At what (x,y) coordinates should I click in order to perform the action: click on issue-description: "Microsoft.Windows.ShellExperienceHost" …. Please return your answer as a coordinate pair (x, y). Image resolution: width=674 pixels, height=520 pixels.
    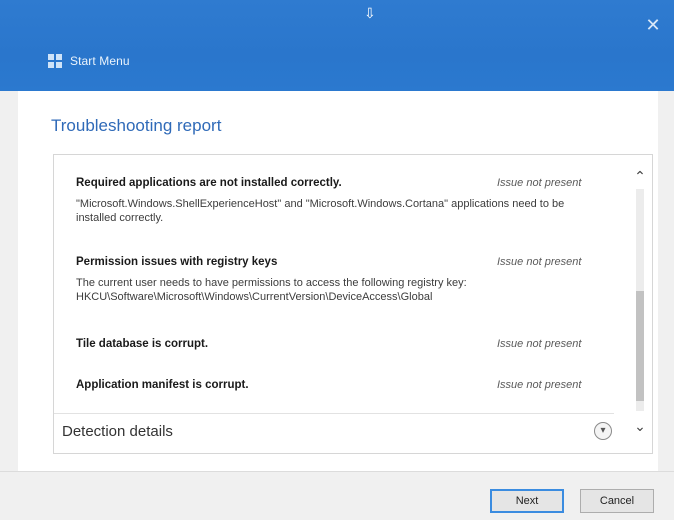
    Looking at the image, I should click on (320, 211).